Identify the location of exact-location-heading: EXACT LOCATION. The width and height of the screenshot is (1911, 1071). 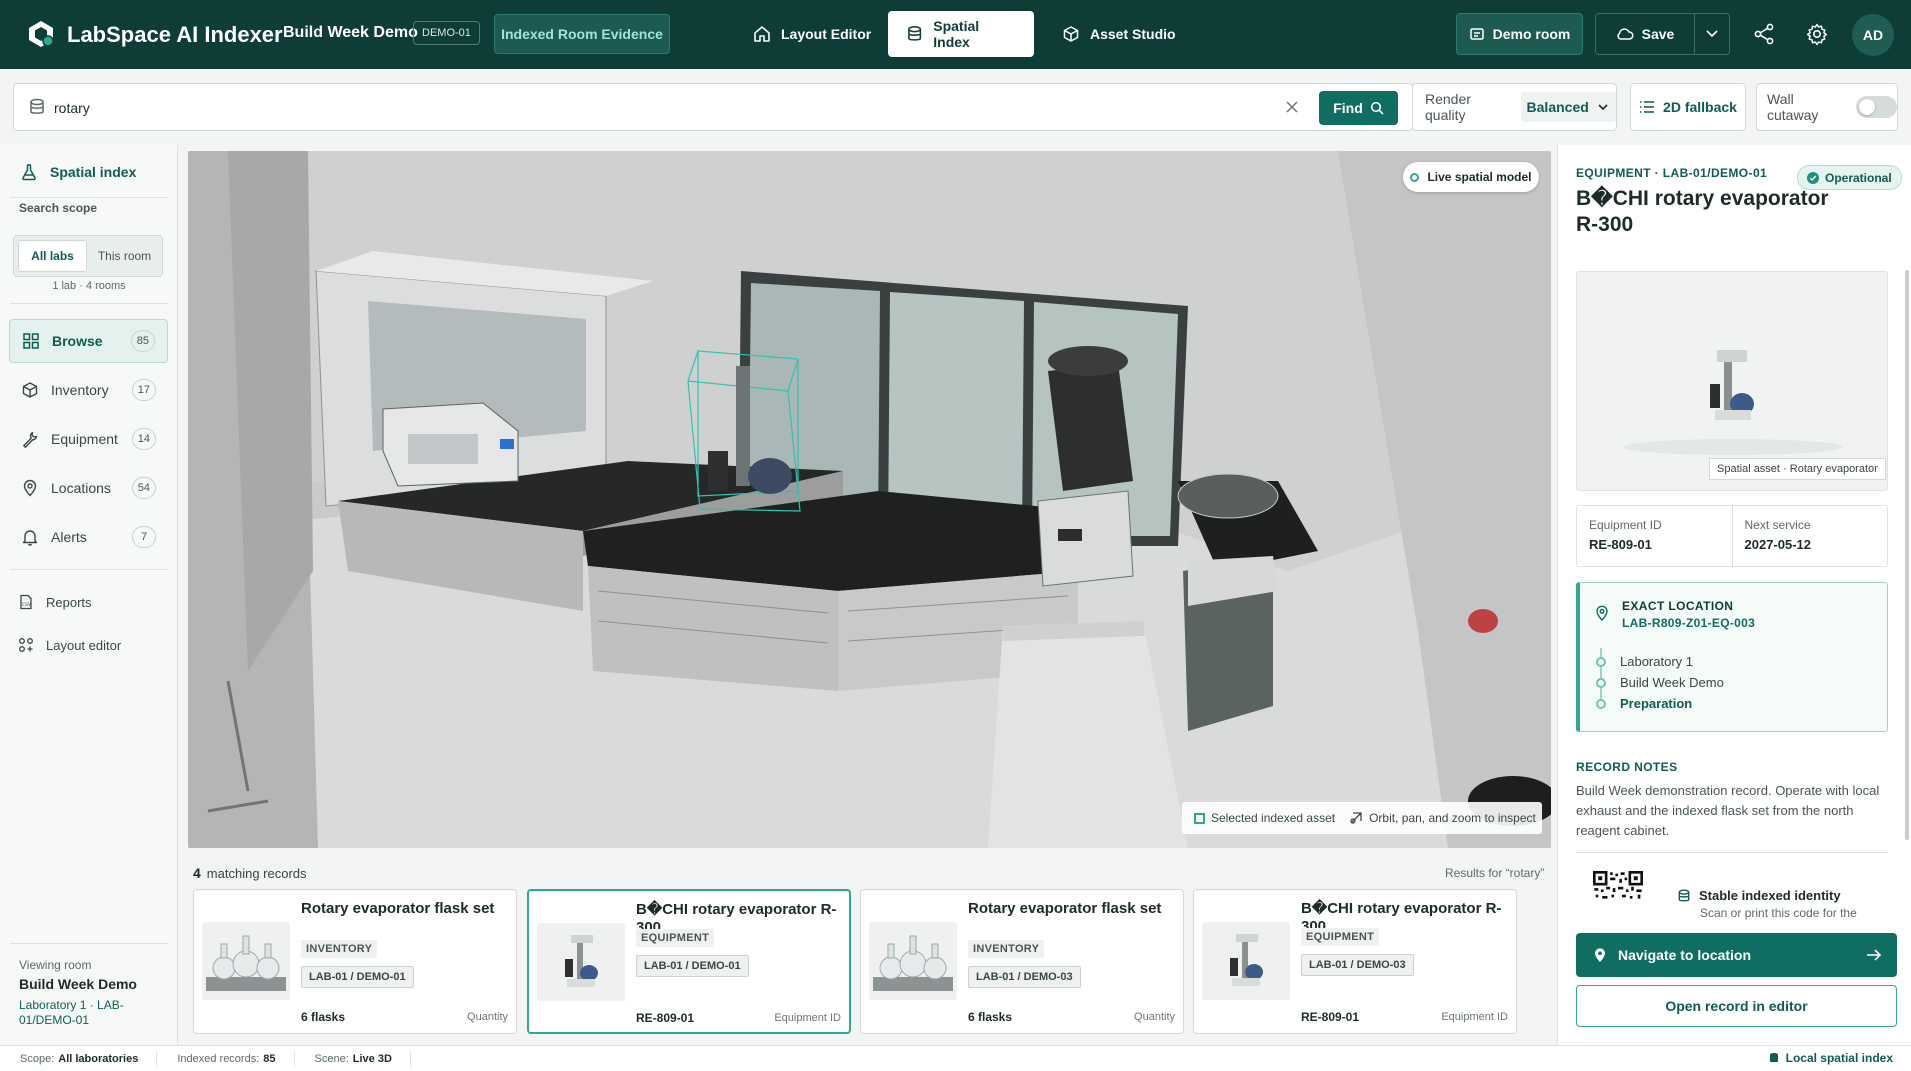
(1678, 606).